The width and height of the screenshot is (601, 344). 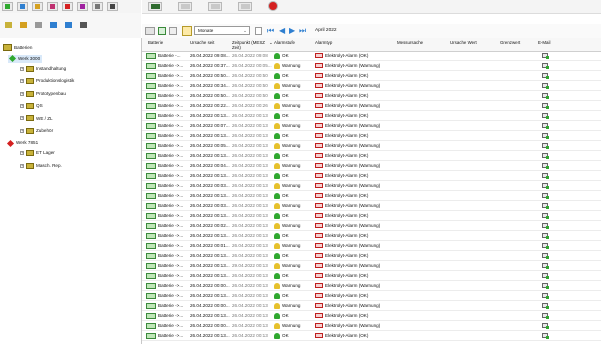 I want to click on sidebar-item: + Instandhaltung, so click(x=43, y=69).